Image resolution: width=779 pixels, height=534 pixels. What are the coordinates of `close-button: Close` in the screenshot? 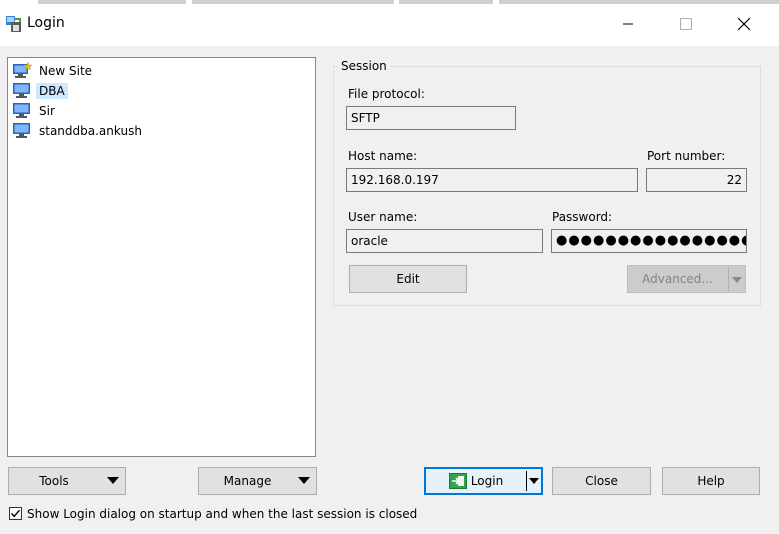 It's located at (601, 481).